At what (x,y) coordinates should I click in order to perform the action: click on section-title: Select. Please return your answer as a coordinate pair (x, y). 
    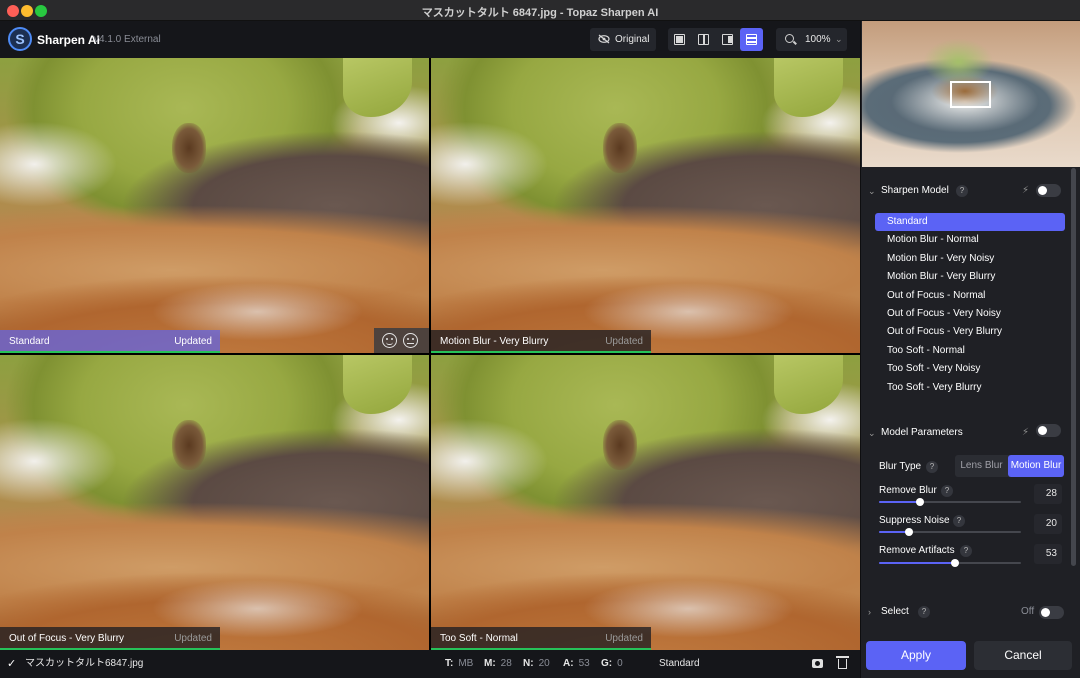
    Looking at the image, I should click on (895, 611).